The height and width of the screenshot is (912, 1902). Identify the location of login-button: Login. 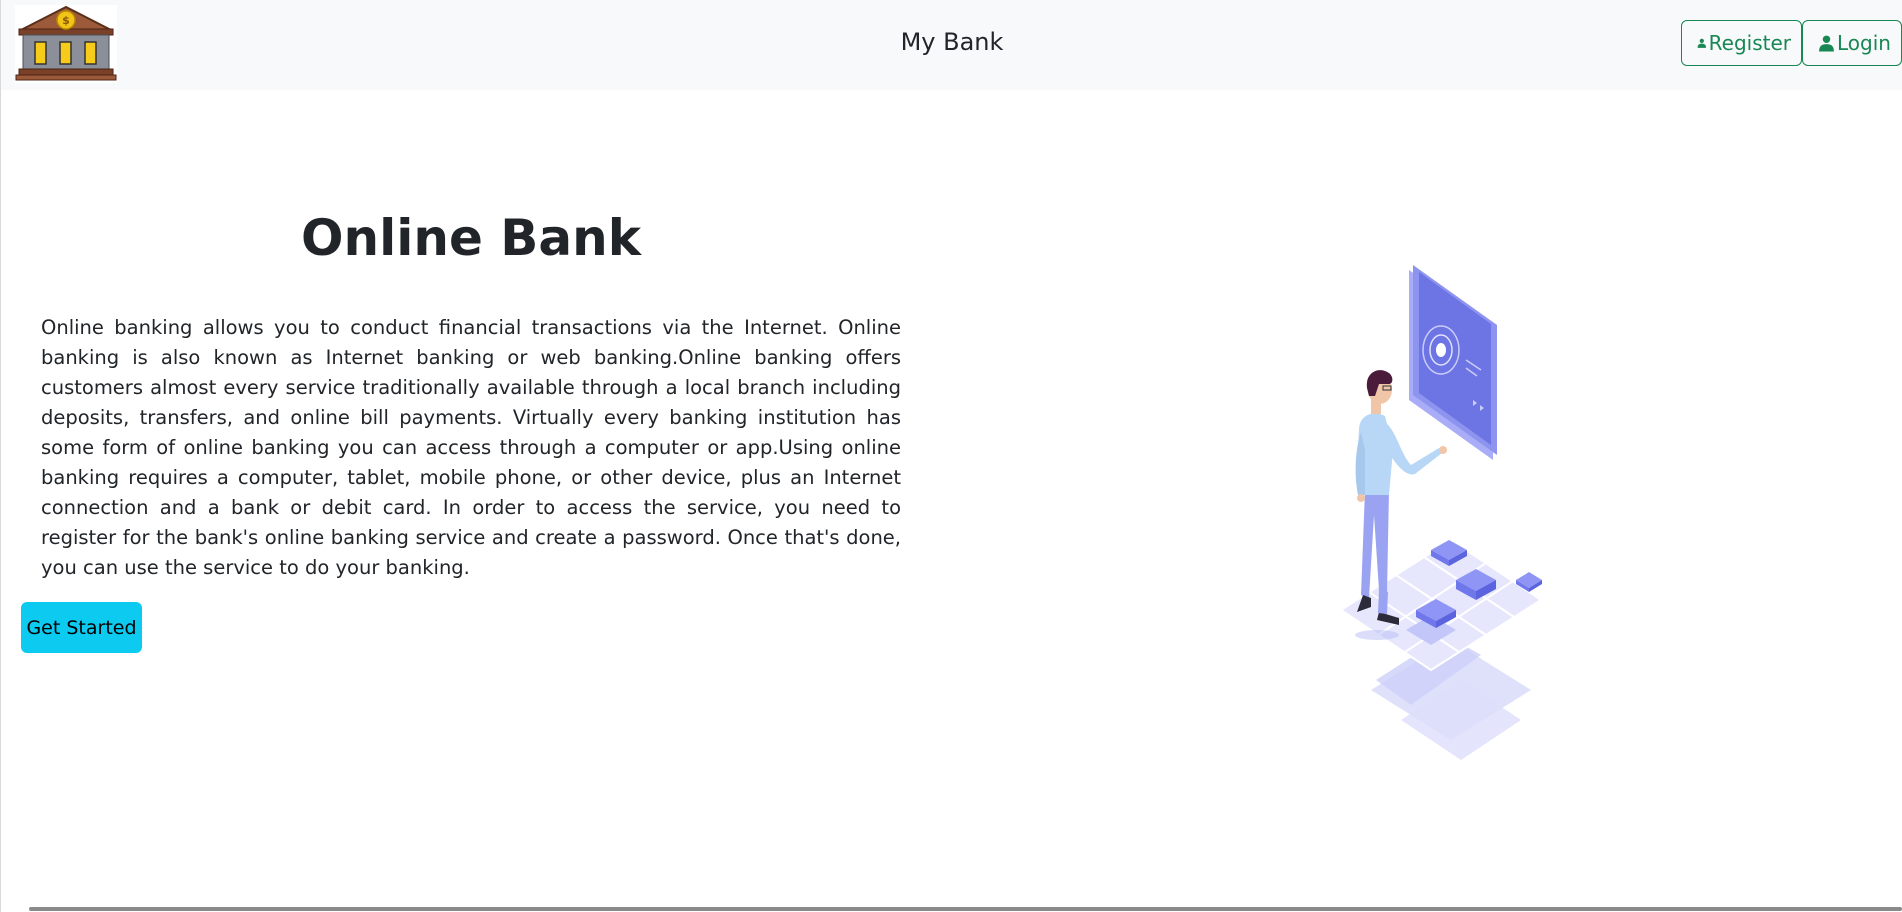
(1852, 43).